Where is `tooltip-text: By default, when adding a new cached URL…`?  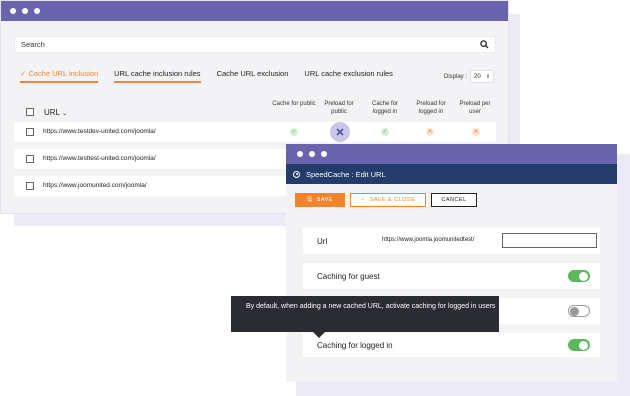 tooltip-text: By default, when adding a new cached URL… is located at coordinates (371, 306).